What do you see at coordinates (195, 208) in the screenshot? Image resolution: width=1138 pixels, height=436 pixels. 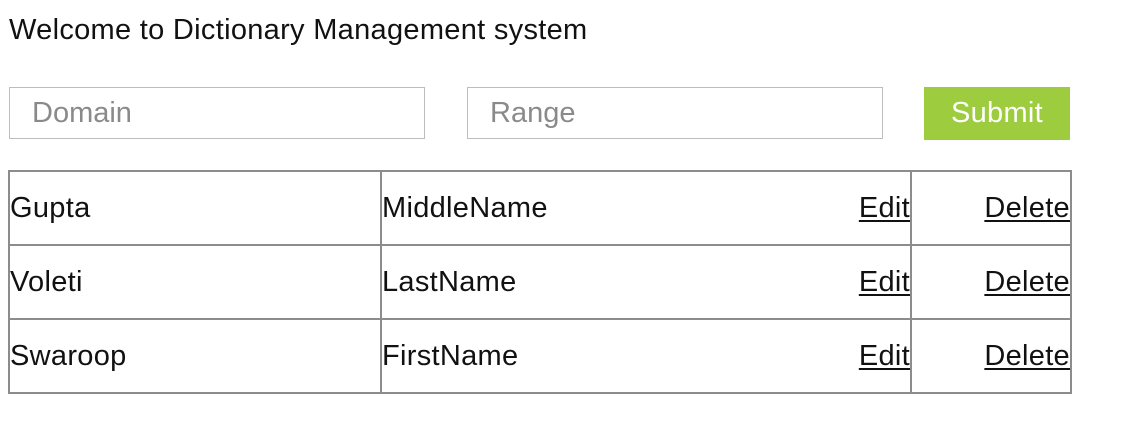 I see `domain-cell: Gupta` at bounding box center [195, 208].